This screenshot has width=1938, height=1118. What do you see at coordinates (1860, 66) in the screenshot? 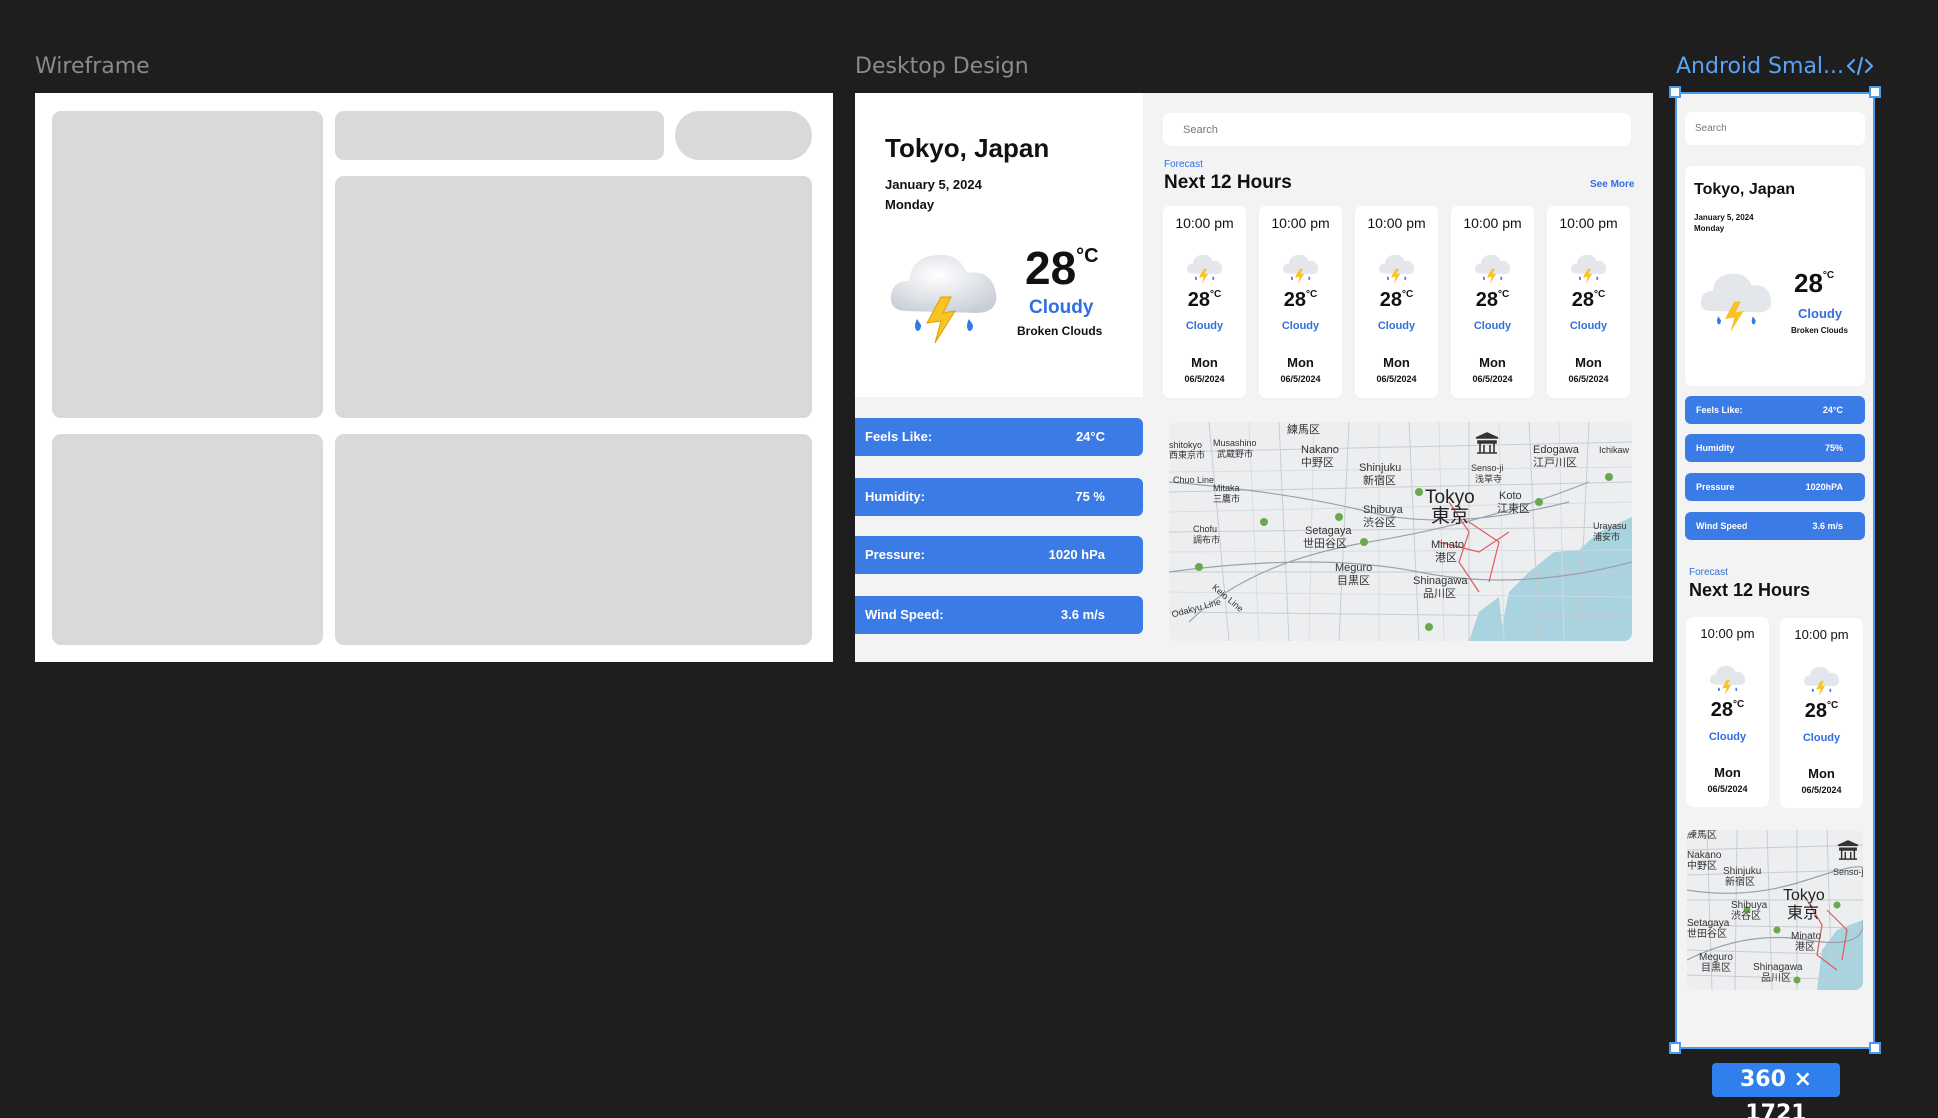
I see `code-icon` at bounding box center [1860, 66].